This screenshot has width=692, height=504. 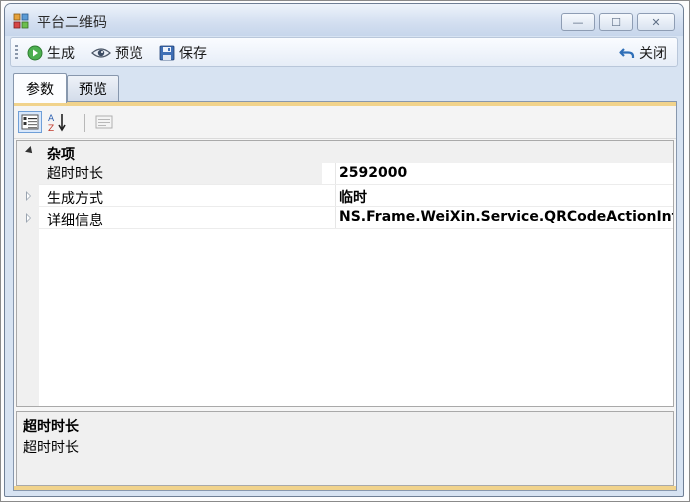 What do you see at coordinates (84, 123) in the screenshot?
I see `toolbar-separator` at bounding box center [84, 123].